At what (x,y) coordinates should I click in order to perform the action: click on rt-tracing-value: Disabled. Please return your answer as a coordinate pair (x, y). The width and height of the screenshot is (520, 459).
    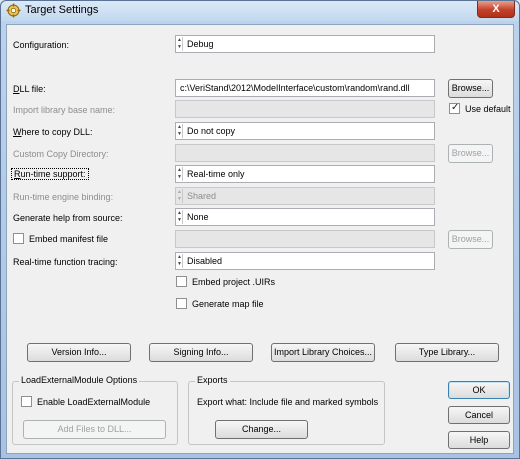
    Looking at the image, I should click on (205, 261).